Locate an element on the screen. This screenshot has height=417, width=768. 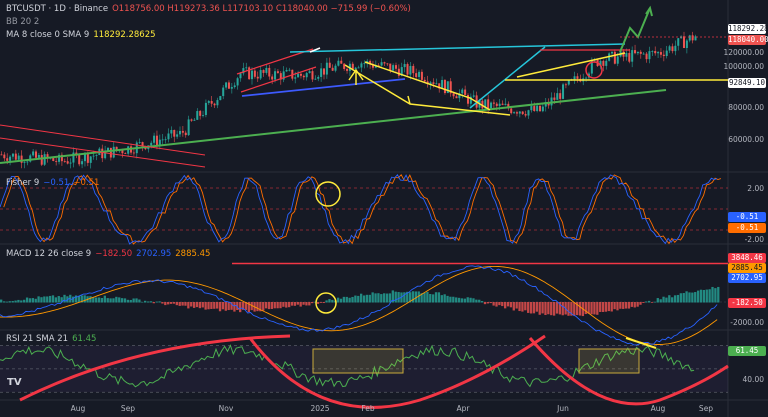
price-tick-60k: 60000.00 is located at coordinates (746, 139).